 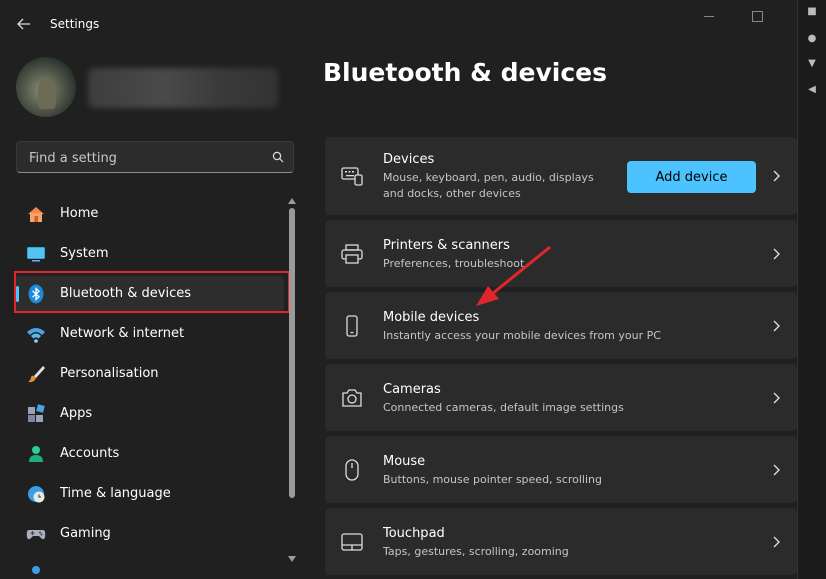 I want to click on maximize-icon, so click(x=757, y=16).